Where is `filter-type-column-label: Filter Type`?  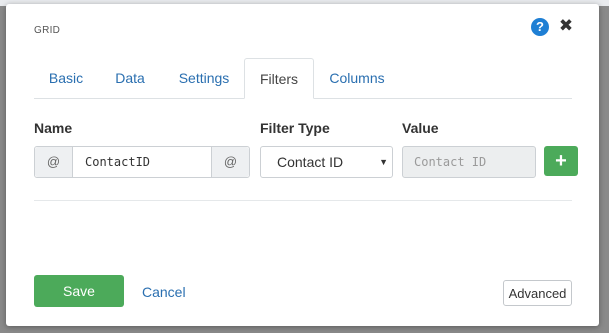 filter-type-column-label: Filter Type is located at coordinates (295, 128).